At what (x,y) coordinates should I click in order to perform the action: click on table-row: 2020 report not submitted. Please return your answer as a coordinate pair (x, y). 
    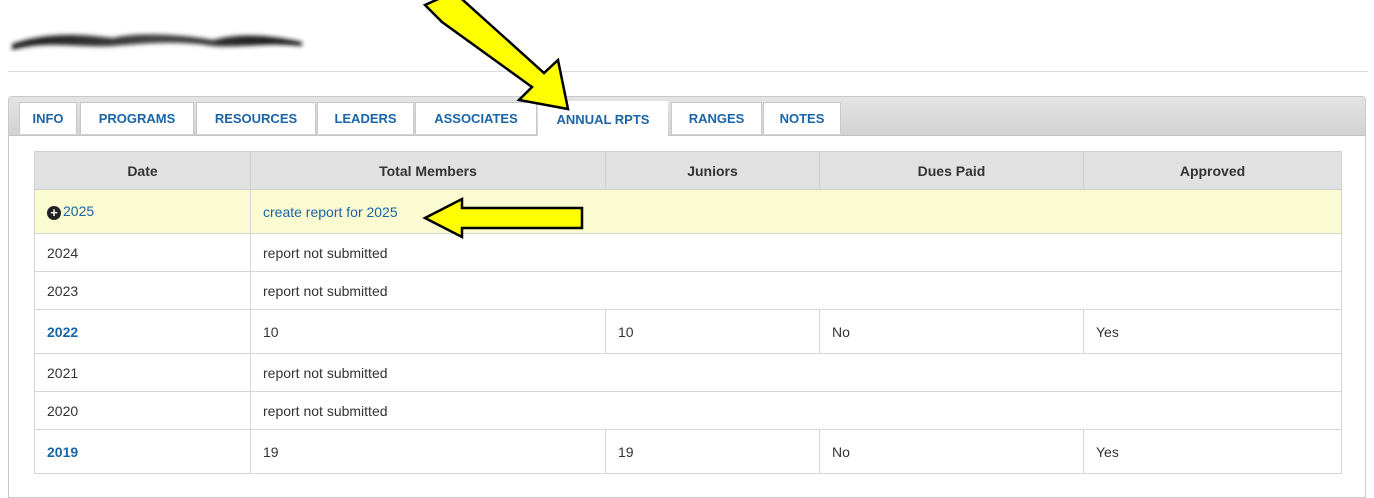
    Looking at the image, I should click on (688, 410).